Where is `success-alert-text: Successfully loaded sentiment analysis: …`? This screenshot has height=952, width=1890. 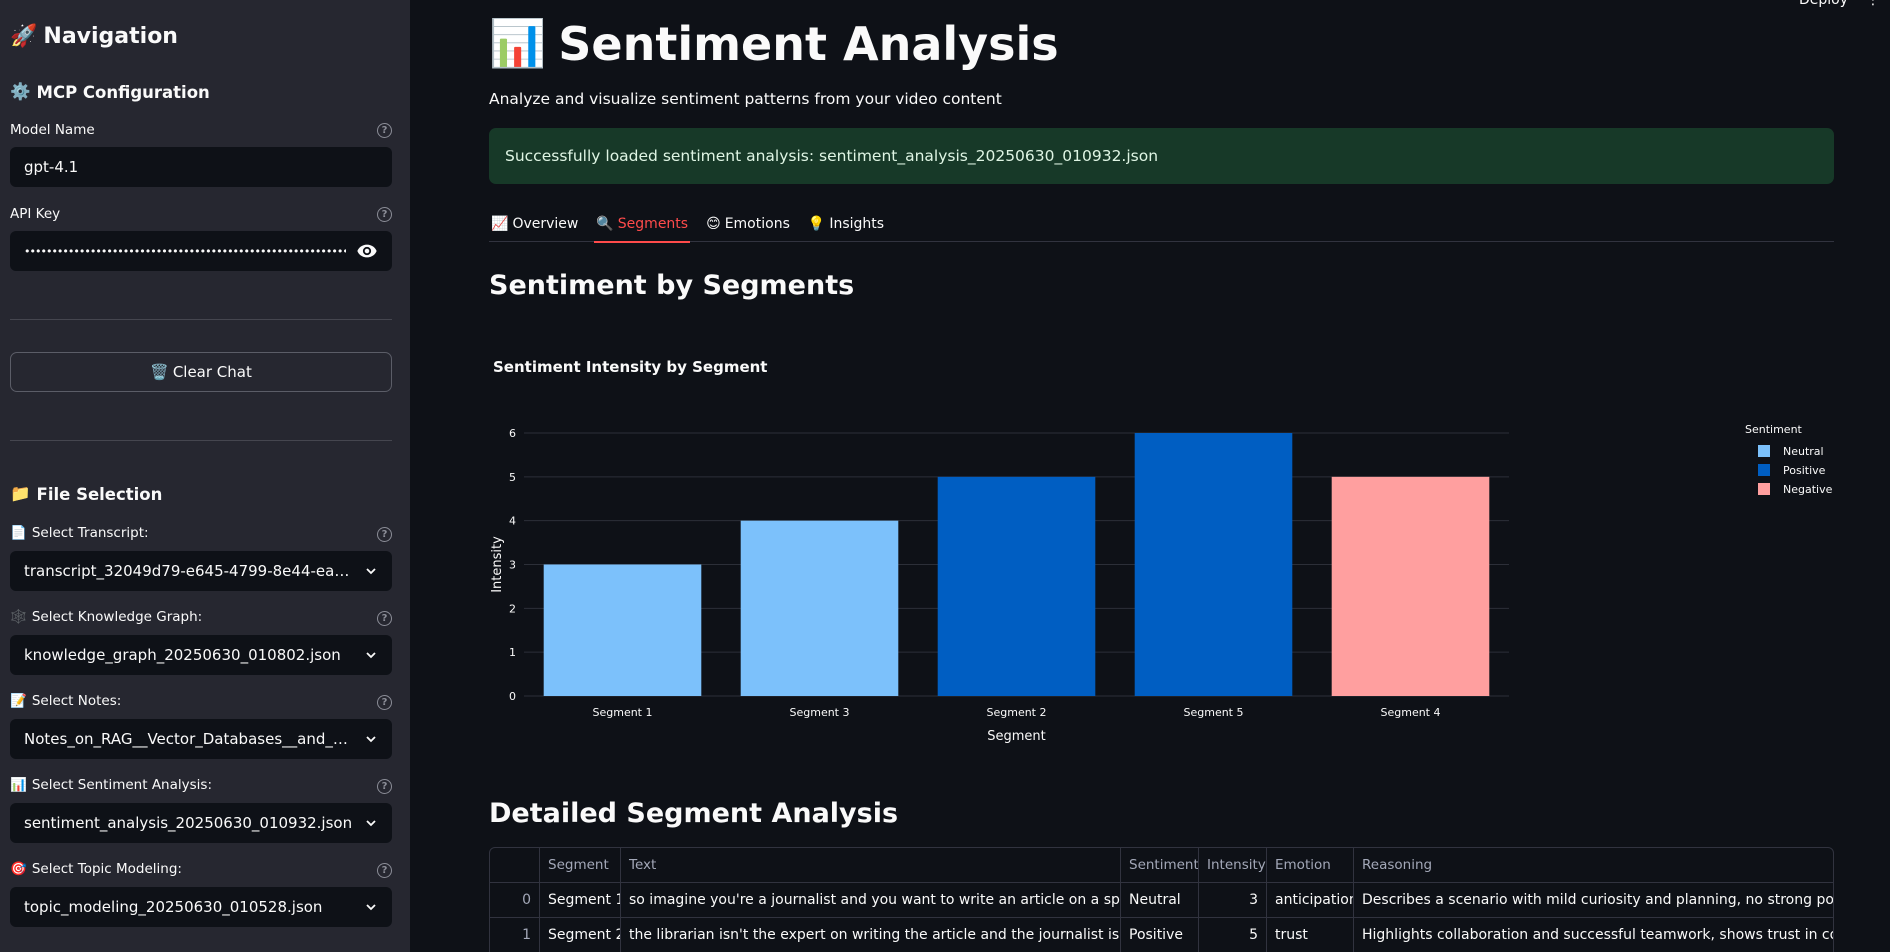
success-alert-text: Successfully loaded sentiment analysis: … is located at coordinates (832, 156).